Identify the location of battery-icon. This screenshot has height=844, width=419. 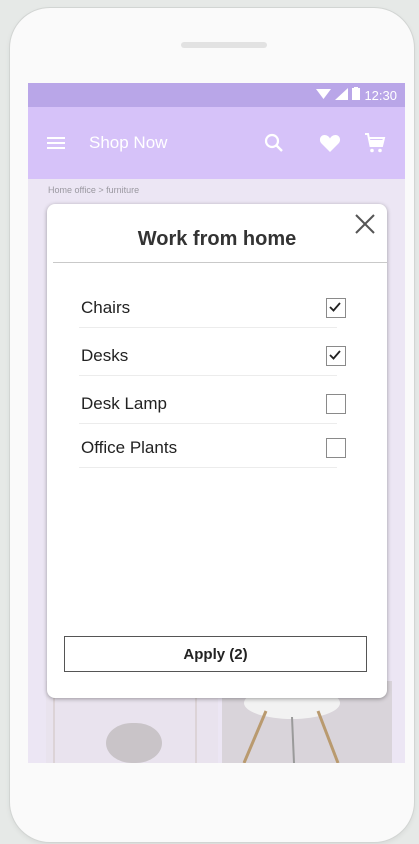
(356, 95).